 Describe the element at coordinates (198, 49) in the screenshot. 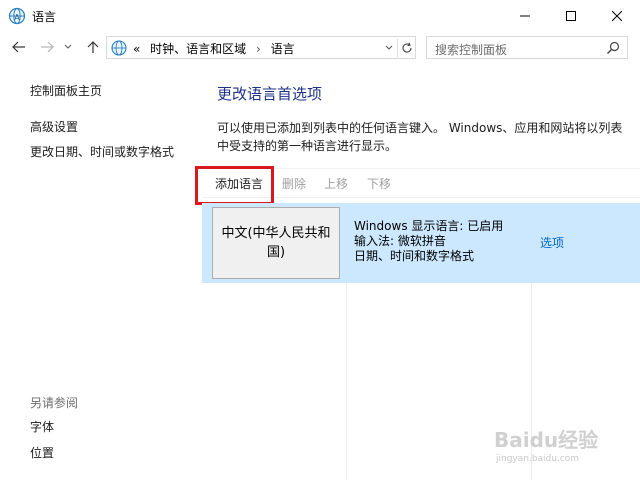

I see `breadcrumb-item-clock-language-region: 时钟、语言和区域` at that location.